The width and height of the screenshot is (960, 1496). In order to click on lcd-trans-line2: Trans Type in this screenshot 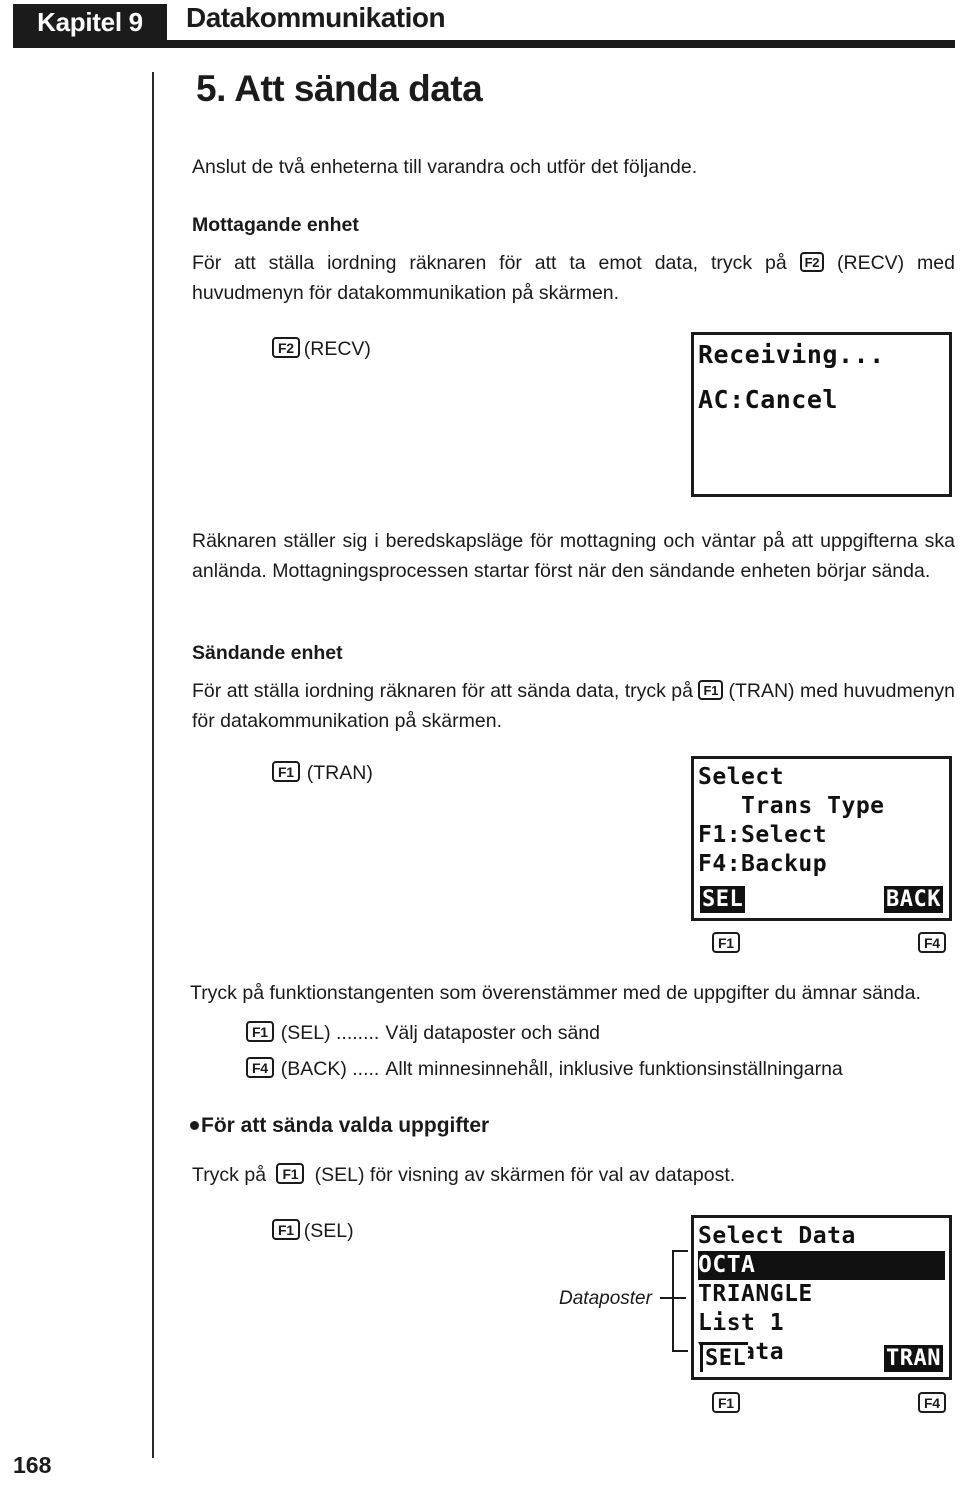, I will do `click(791, 806)`.